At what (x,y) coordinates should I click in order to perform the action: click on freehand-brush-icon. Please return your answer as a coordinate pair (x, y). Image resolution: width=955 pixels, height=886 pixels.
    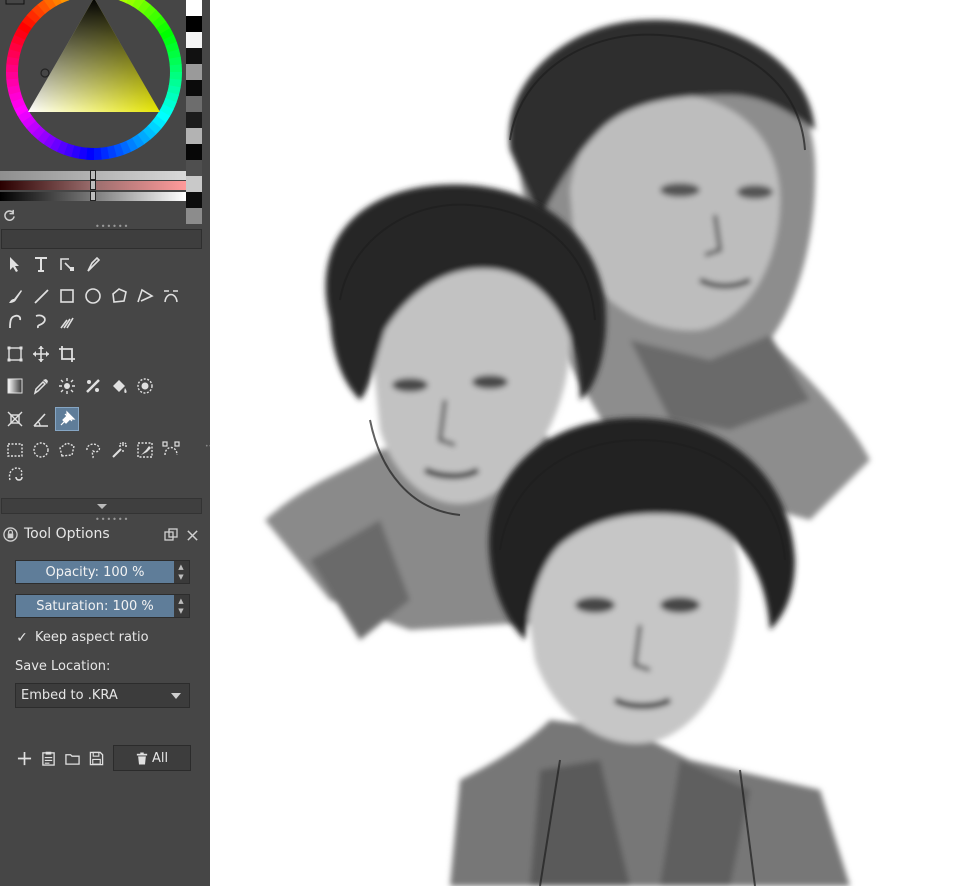
    Looking at the image, I should click on (15, 296).